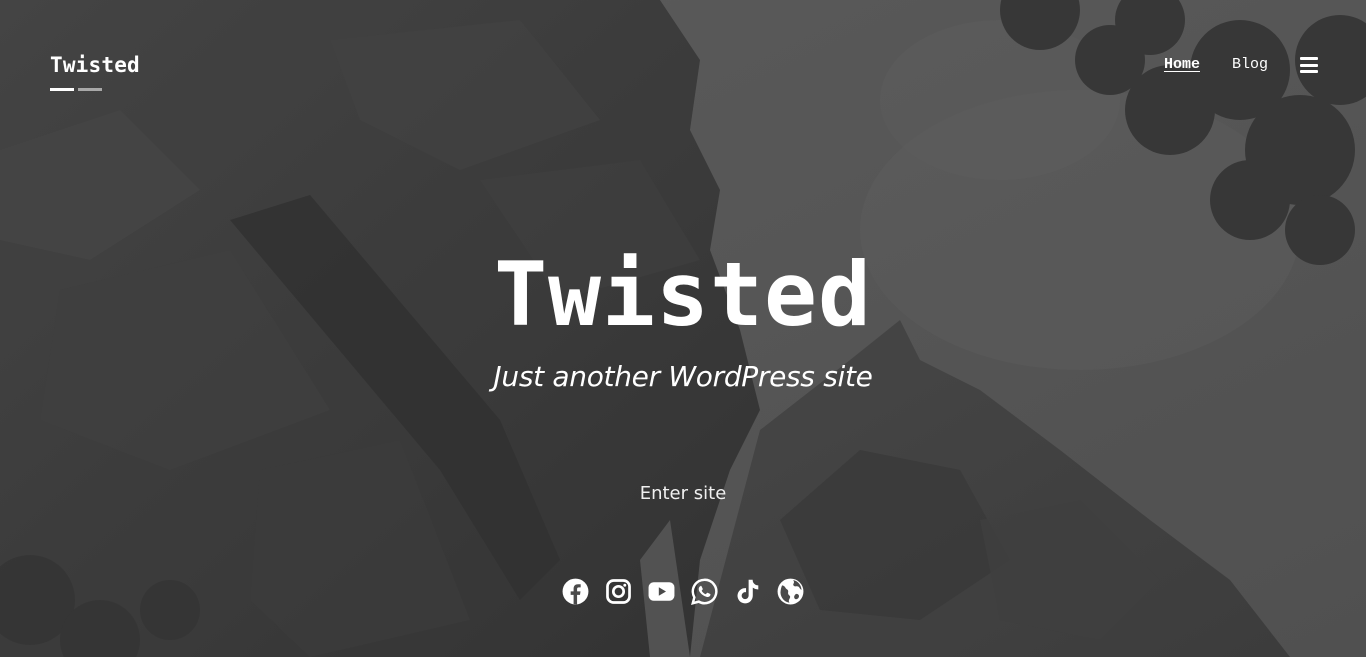 The width and height of the screenshot is (1366, 657). What do you see at coordinates (1250, 65) in the screenshot?
I see `nav-item-blog: Blog` at bounding box center [1250, 65].